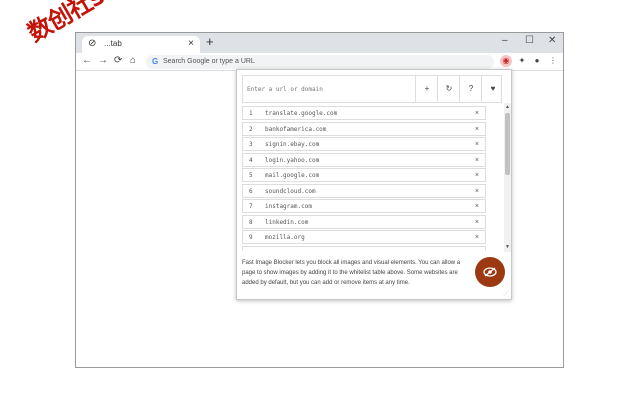 Image resolution: width=640 pixels, height=400 pixels. What do you see at coordinates (364, 190) in the screenshot?
I see `whitelist-row: 6 soundcloud.com ×` at bounding box center [364, 190].